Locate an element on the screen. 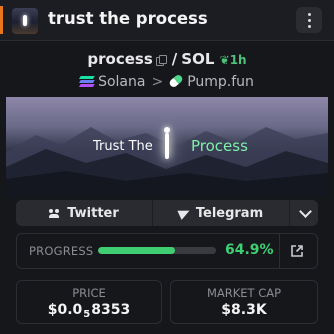 The image size is (334, 334). pair-age: 1h is located at coordinates (238, 60).